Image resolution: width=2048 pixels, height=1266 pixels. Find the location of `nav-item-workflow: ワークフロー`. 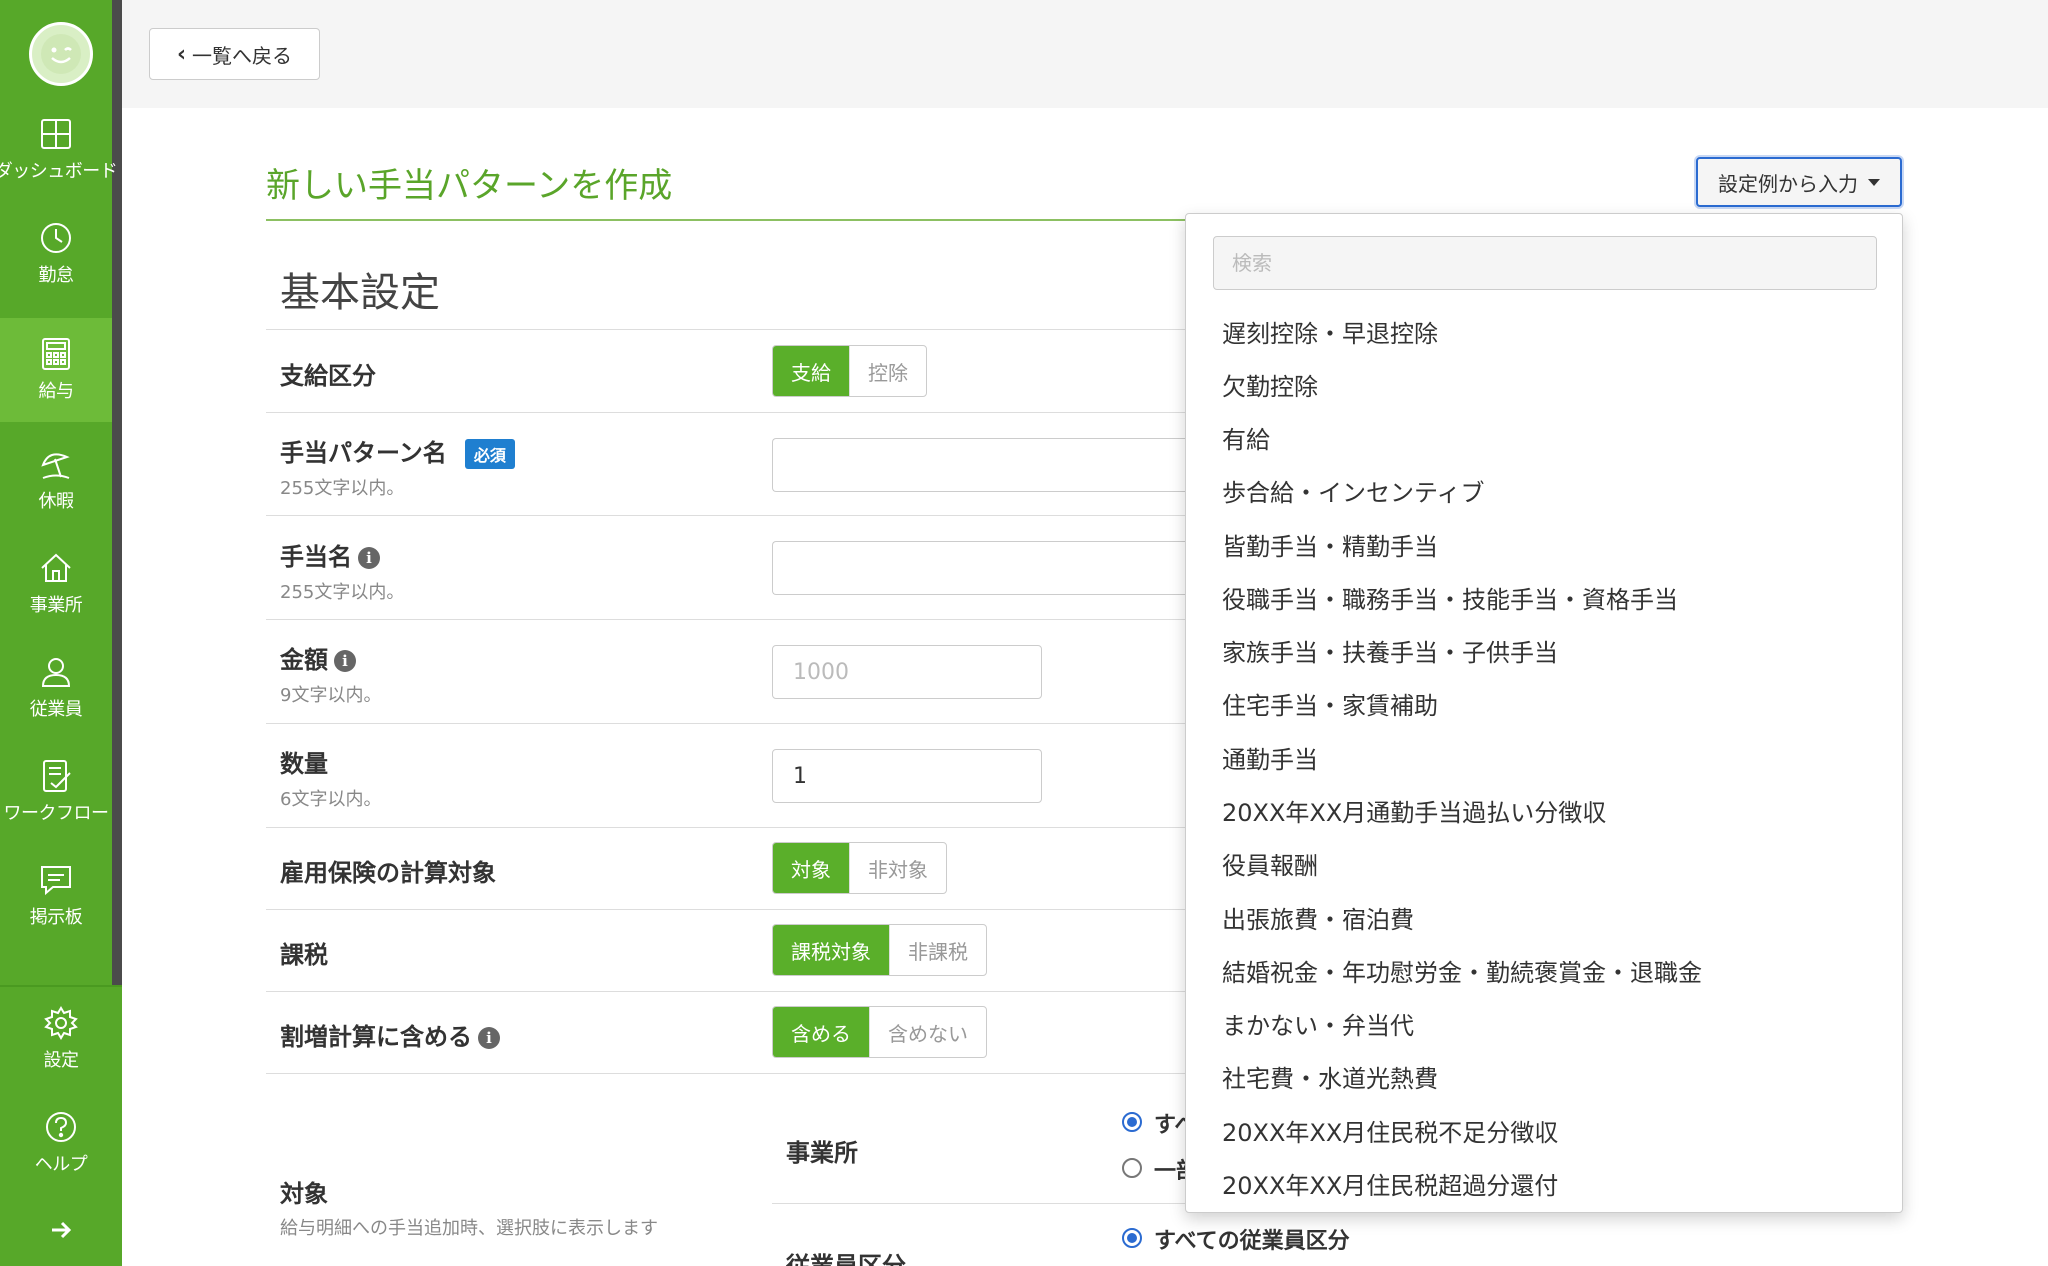

nav-item-workflow: ワークフロー is located at coordinates (56, 792).